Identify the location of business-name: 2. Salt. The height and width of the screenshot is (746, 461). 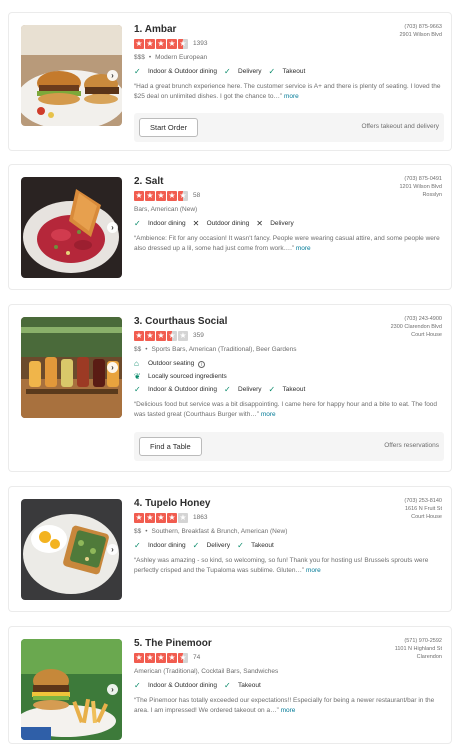
(288, 181).